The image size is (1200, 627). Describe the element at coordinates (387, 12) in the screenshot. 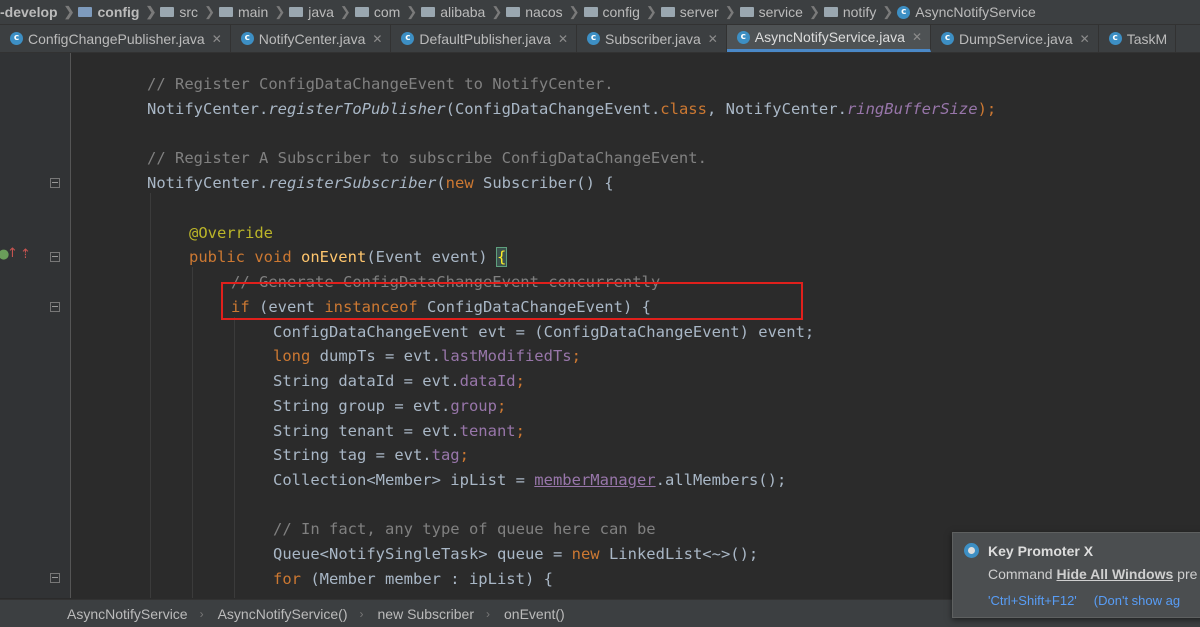

I see `nav-crumb-com: com ❯` at that location.